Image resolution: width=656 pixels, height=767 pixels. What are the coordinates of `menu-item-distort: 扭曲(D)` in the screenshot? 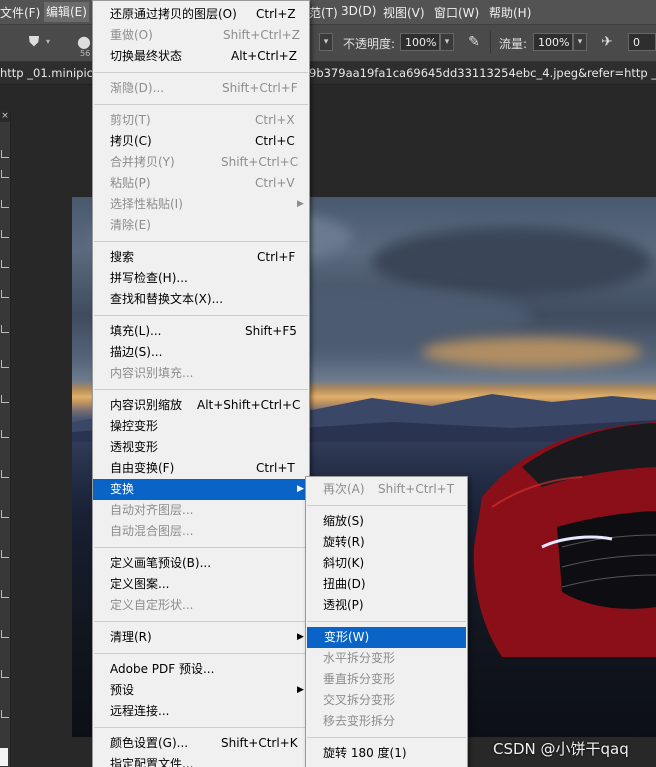 It's located at (386, 584).